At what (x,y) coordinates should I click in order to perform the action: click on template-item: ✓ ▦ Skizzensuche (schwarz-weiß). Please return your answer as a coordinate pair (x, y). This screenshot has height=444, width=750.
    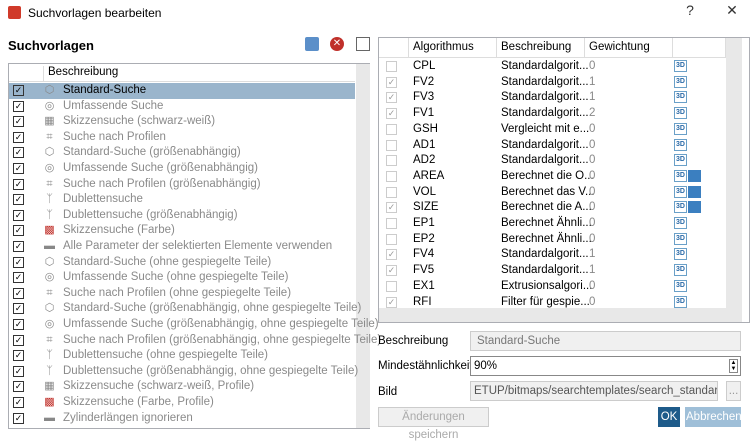
    Looking at the image, I should click on (182, 122).